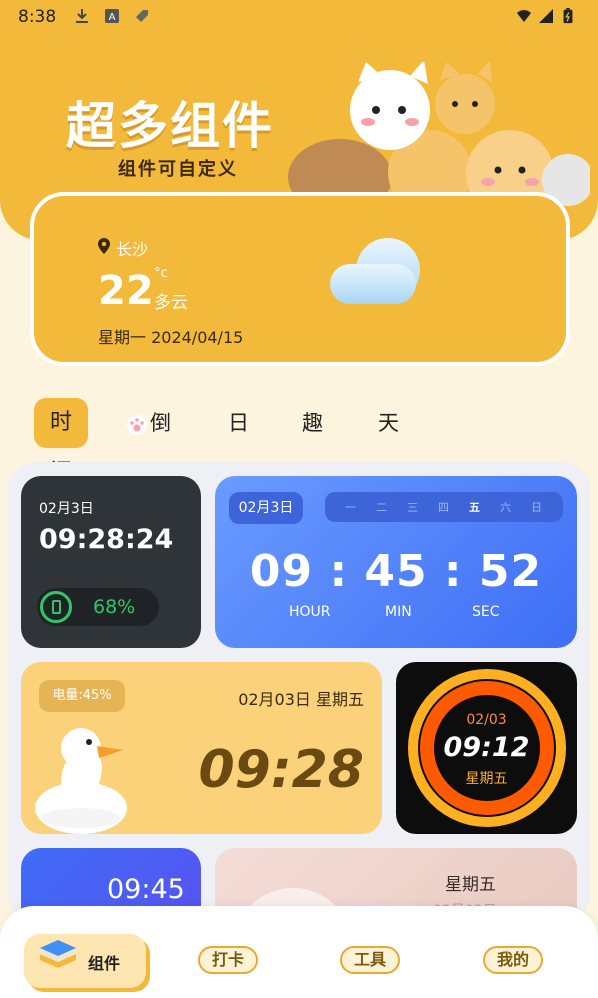 The width and height of the screenshot is (598, 998). I want to click on download-icon, so click(82, 16).